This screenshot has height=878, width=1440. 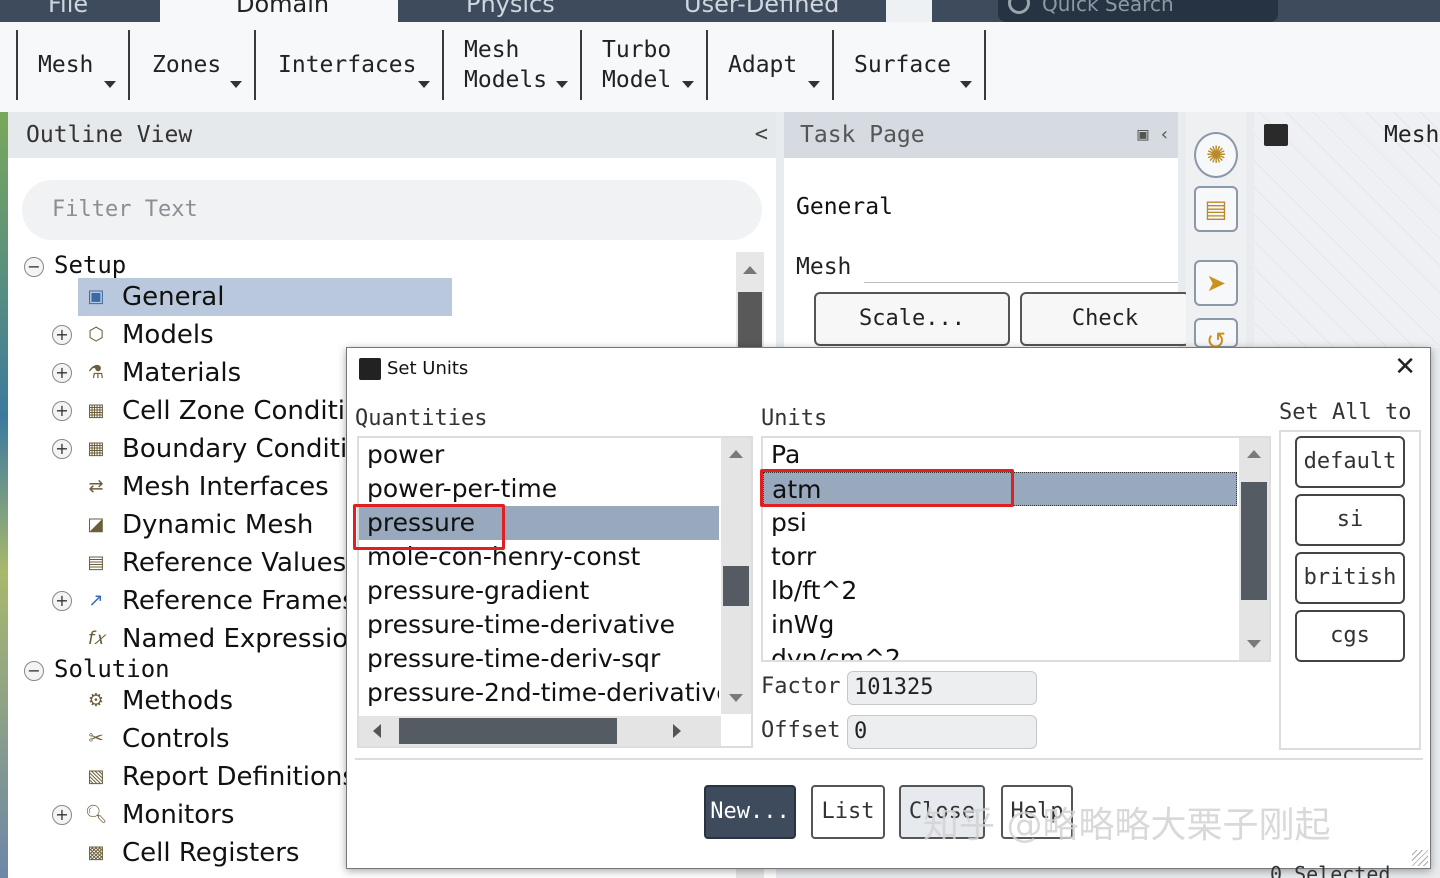 I want to click on cell-zone-icon: ▦, so click(x=96, y=410).